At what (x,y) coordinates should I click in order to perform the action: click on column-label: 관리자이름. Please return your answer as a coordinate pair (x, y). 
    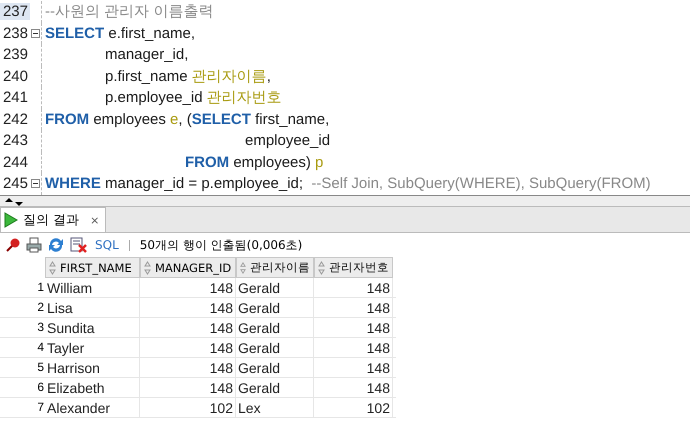
    Looking at the image, I should click on (280, 267).